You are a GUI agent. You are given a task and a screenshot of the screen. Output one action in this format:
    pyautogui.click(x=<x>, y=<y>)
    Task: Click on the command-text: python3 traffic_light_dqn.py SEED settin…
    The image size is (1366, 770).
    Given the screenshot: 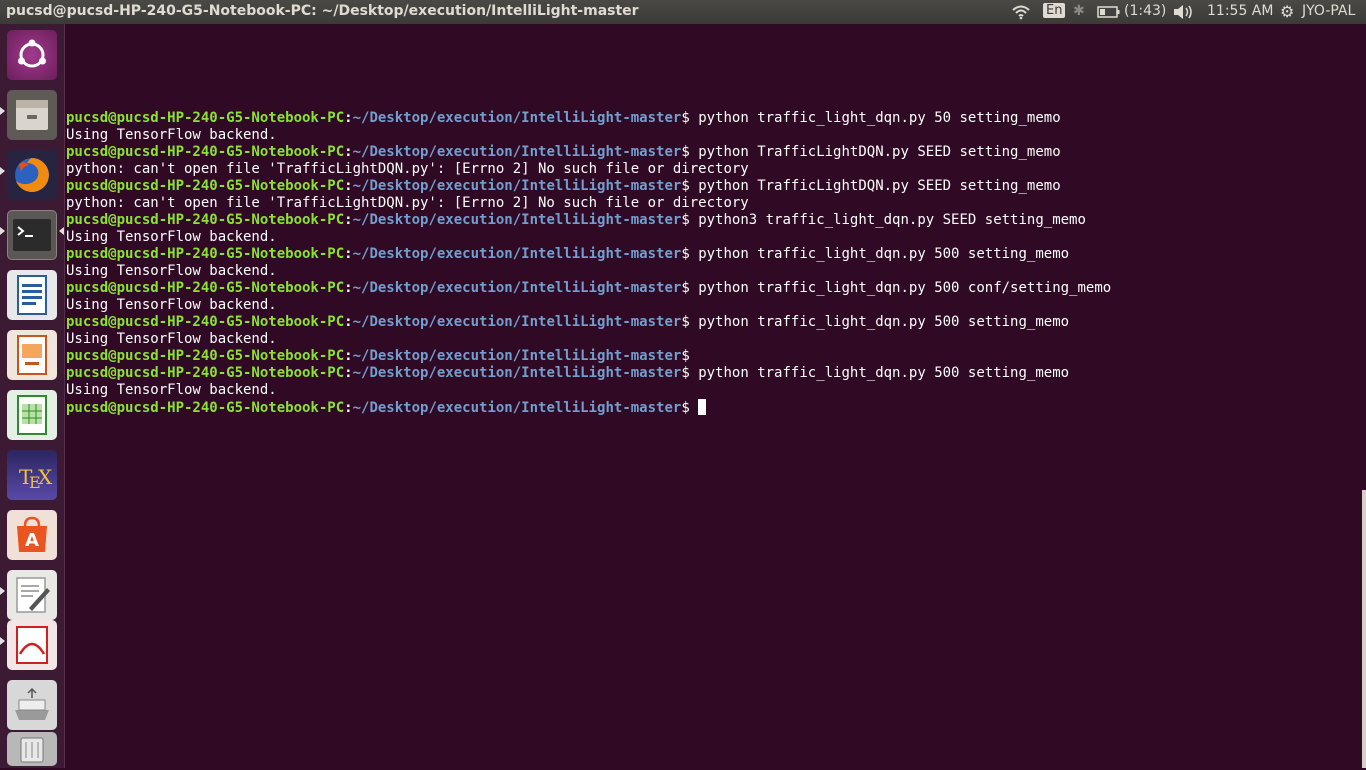 What is the action you would take?
    pyautogui.click(x=887, y=220)
    